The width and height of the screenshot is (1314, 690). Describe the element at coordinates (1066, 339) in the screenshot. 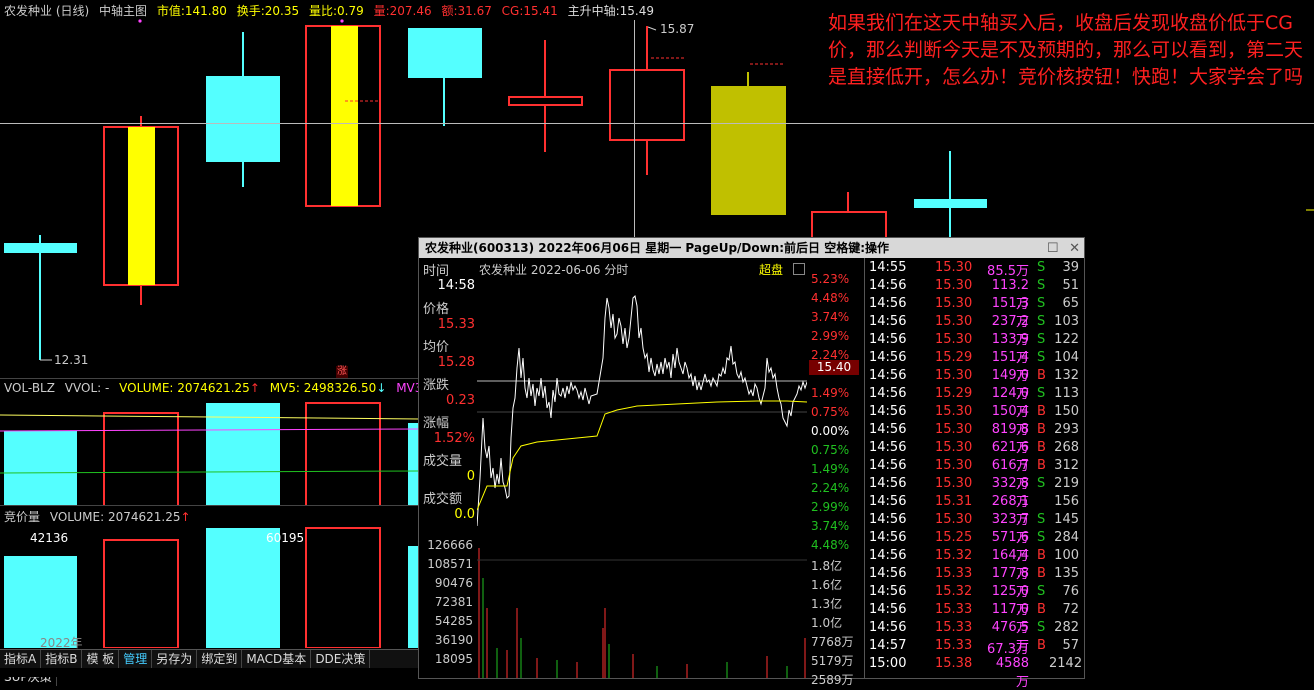

I see `trade-count: 122` at that location.